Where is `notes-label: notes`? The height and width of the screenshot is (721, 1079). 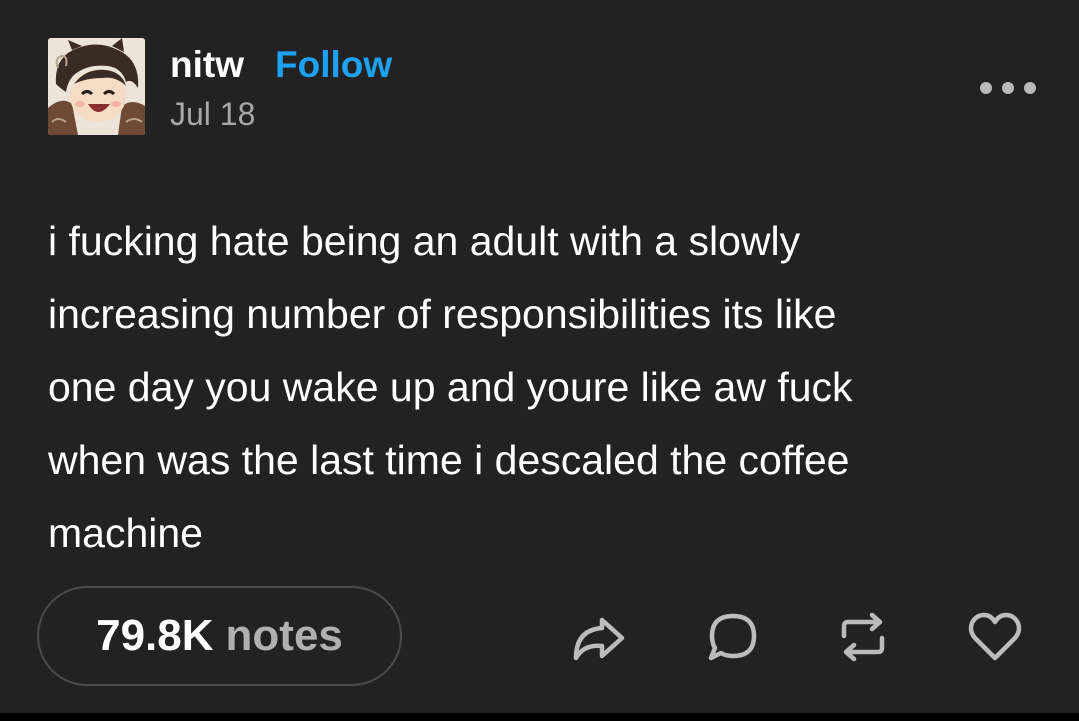
notes-label: notes is located at coordinates (284, 635).